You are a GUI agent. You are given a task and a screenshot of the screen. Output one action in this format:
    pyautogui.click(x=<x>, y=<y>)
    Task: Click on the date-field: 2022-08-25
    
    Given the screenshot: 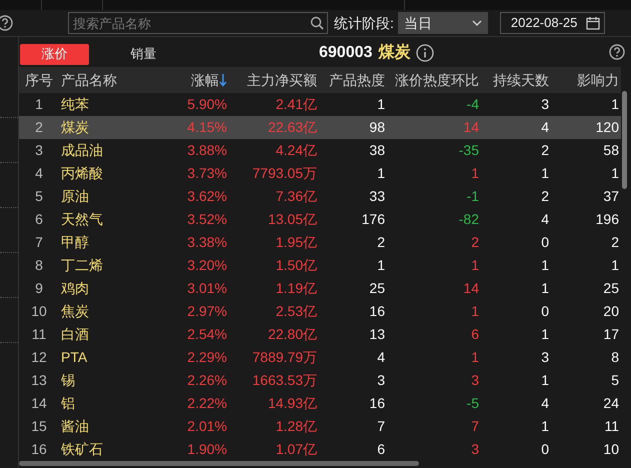 What is the action you would take?
    pyautogui.click(x=552, y=23)
    